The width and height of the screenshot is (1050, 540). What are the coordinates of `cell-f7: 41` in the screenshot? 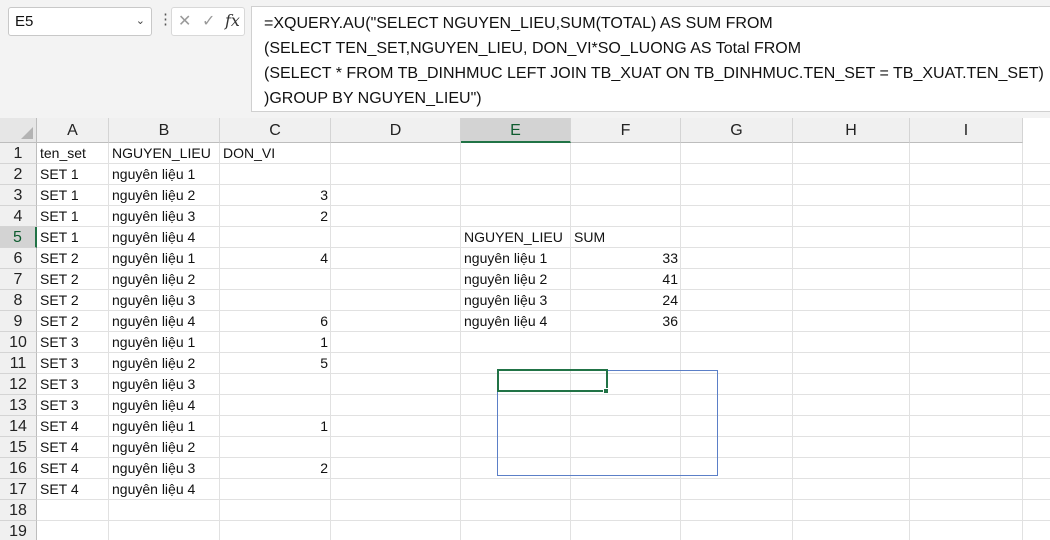 It's located at (626, 279).